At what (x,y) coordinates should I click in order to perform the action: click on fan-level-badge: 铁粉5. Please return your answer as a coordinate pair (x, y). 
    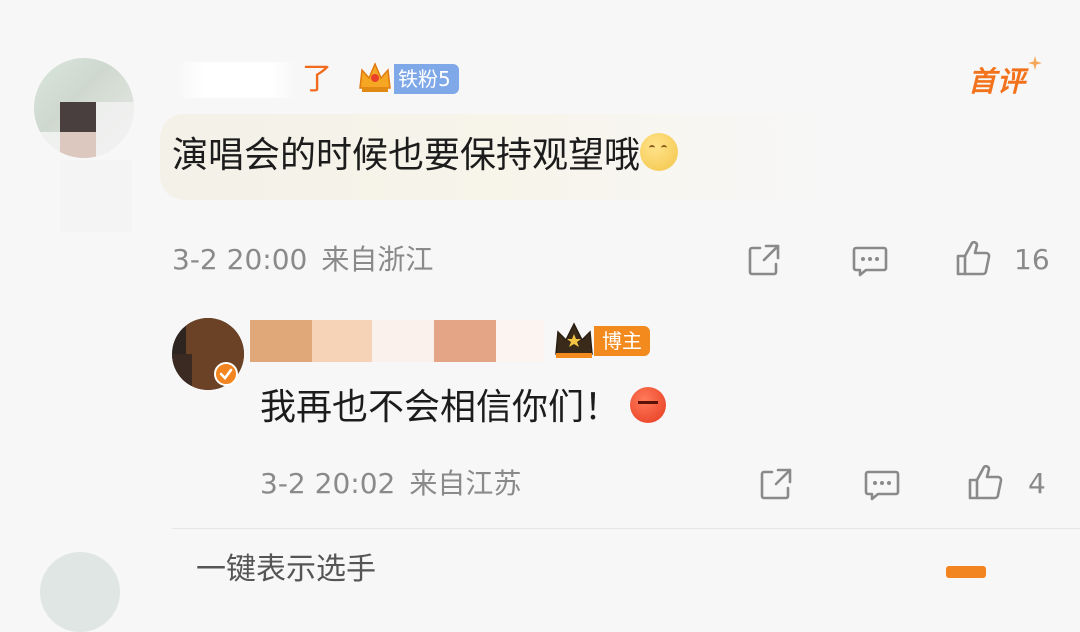
    Looking at the image, I should click on (426, 79).